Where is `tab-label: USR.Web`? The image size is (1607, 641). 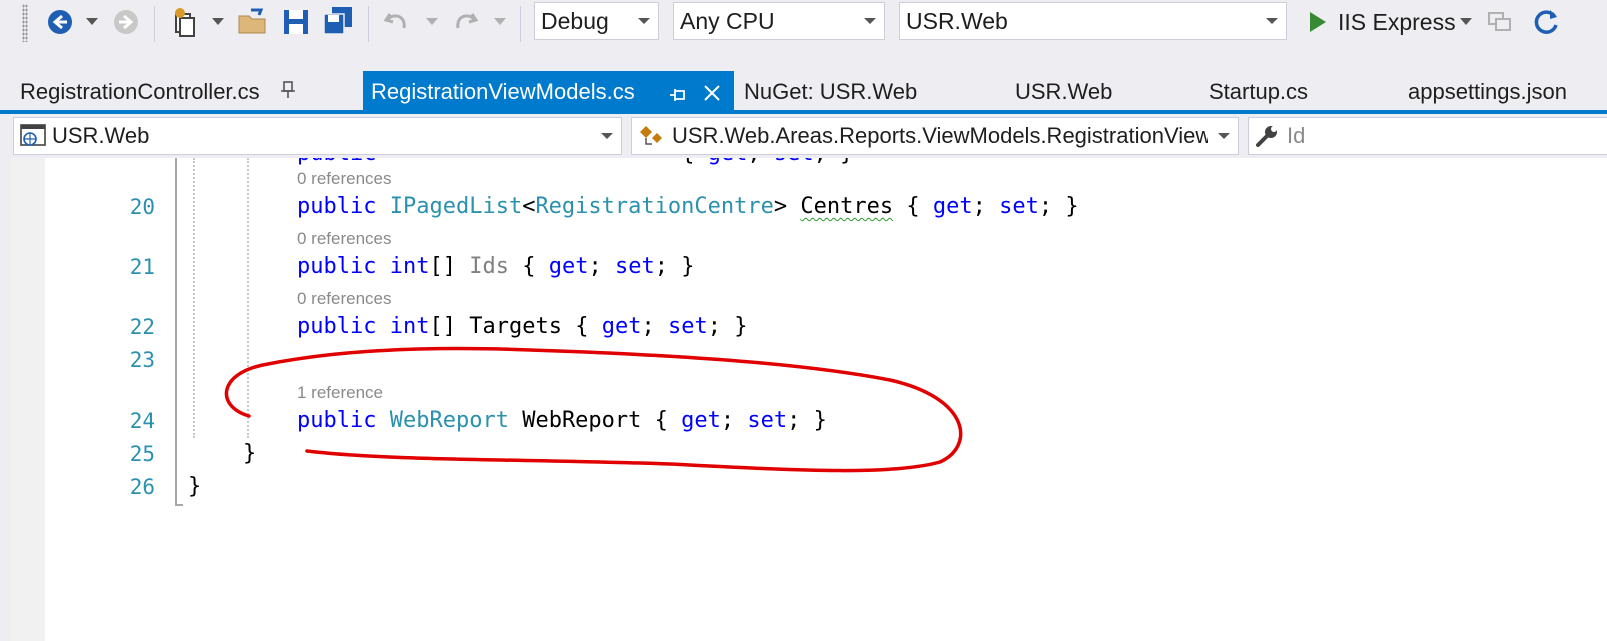
tab-label: USR.Web is located at coordinates (1064, 91).